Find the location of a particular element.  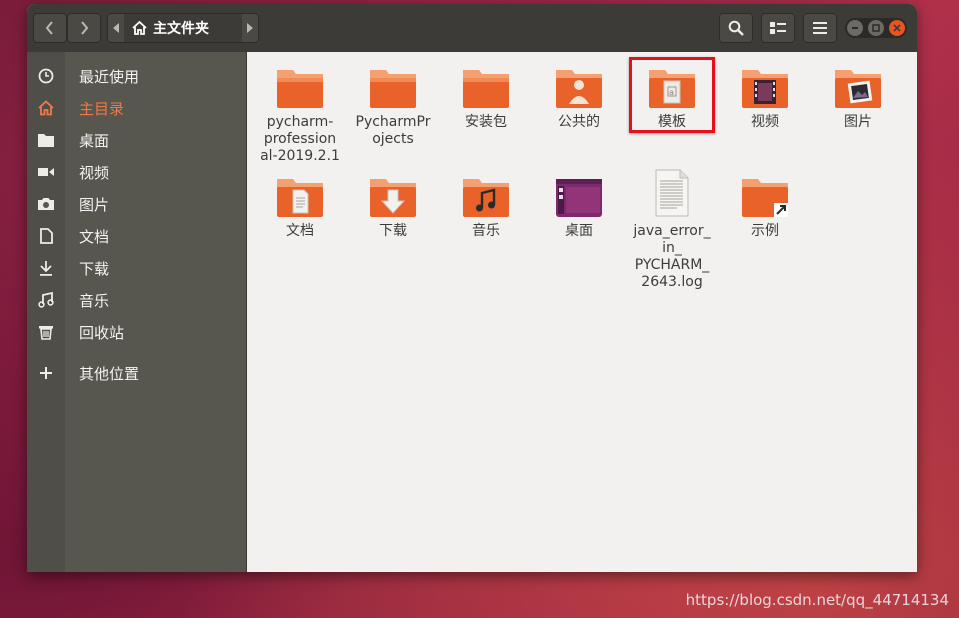

desktop-folder-icon is located at coordinates (579, 197).